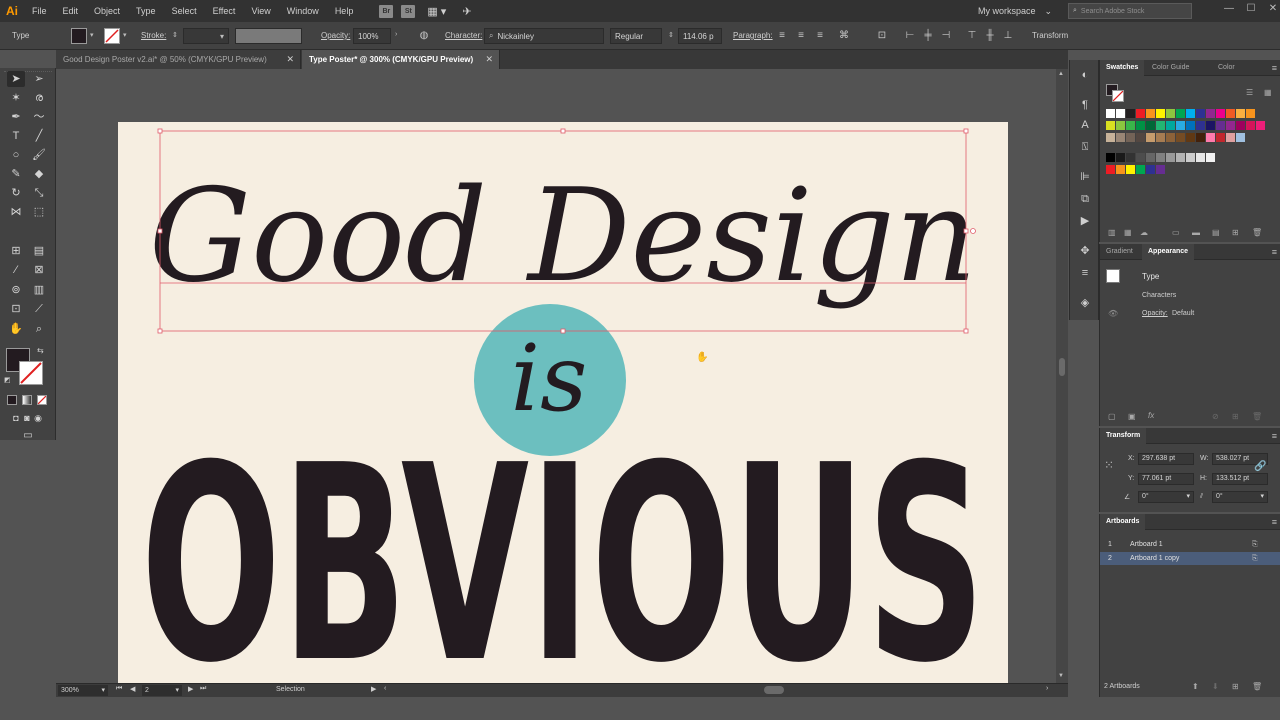 The width and height of the screenshot is (1280, 720). Describe the element at coordinates (39, 290) in the screenshot. I see `column-graph-tool-icon: ▥` at that location.